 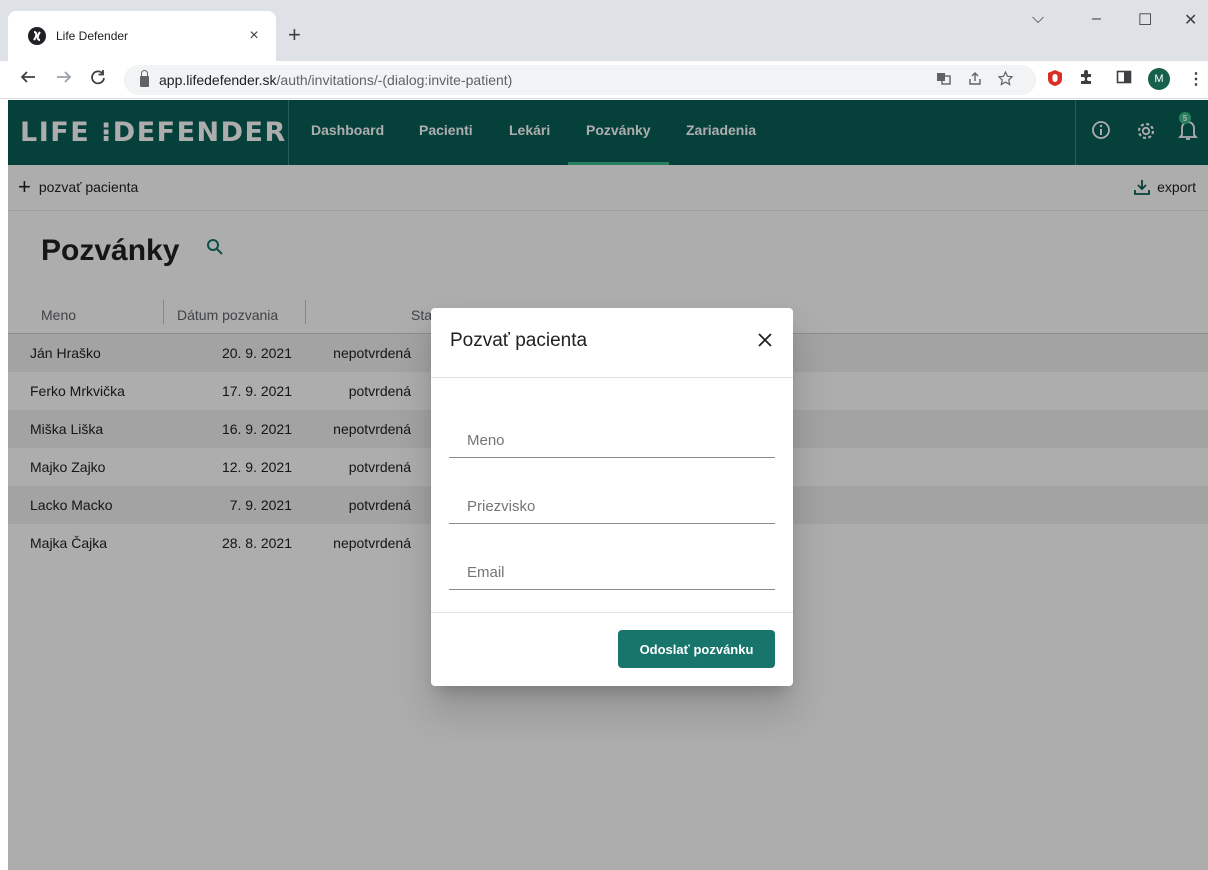 I want to click on forward-icon, so click(x=64, y=79).